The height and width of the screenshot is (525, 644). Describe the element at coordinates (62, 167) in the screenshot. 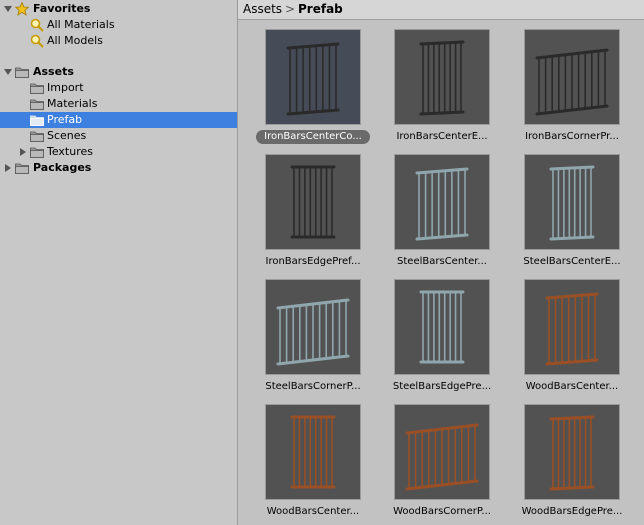

I see `tree-label-packages: Packages` at that location.